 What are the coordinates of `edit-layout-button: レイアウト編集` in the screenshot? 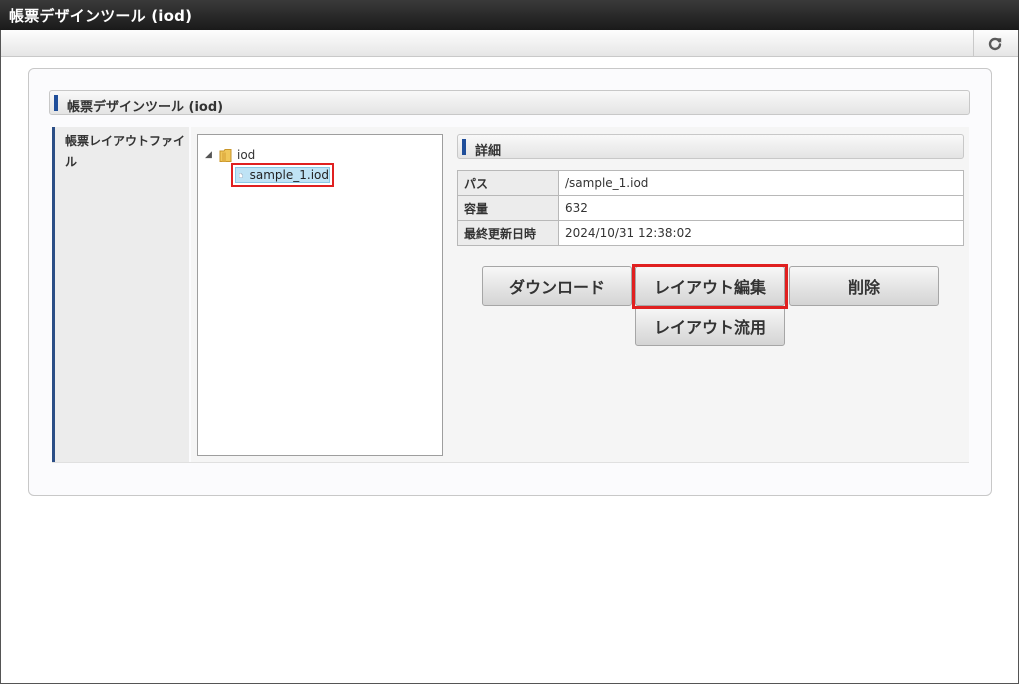 It's located at (710, 286).